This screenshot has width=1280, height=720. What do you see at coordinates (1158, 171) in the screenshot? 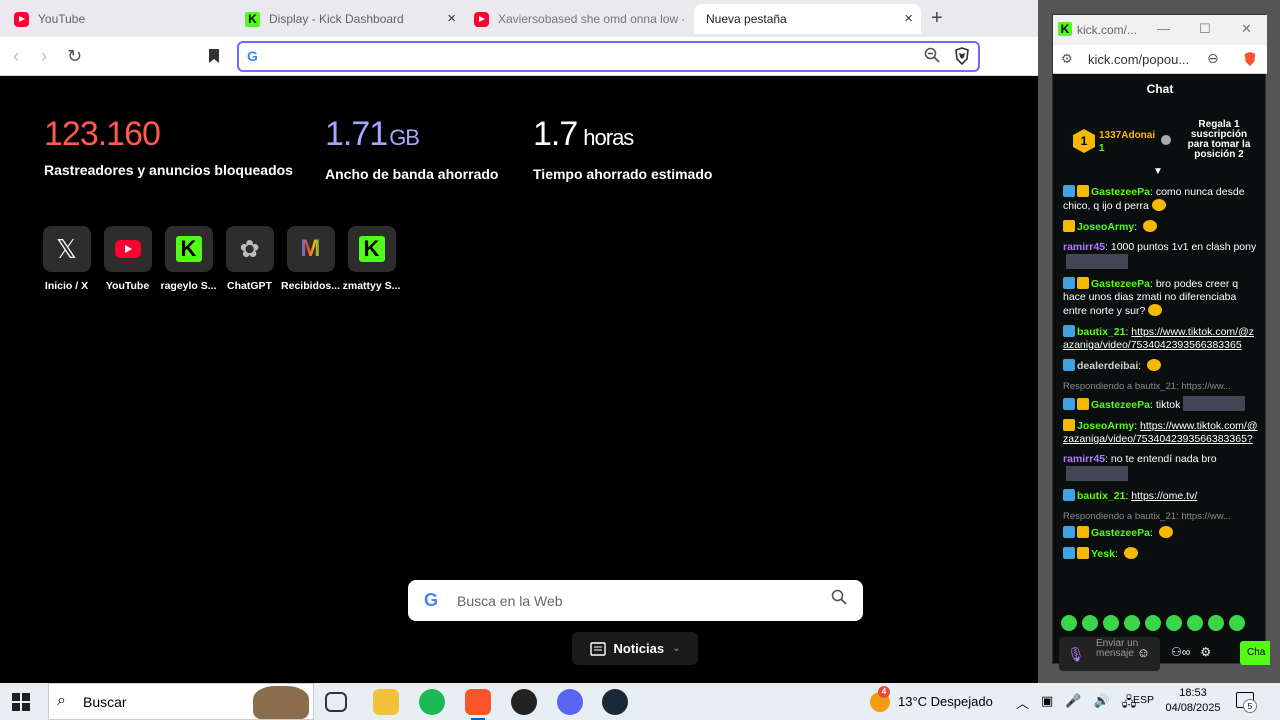
I see `chevron-down-icon: ▼` at bounding box center [1158, 171].